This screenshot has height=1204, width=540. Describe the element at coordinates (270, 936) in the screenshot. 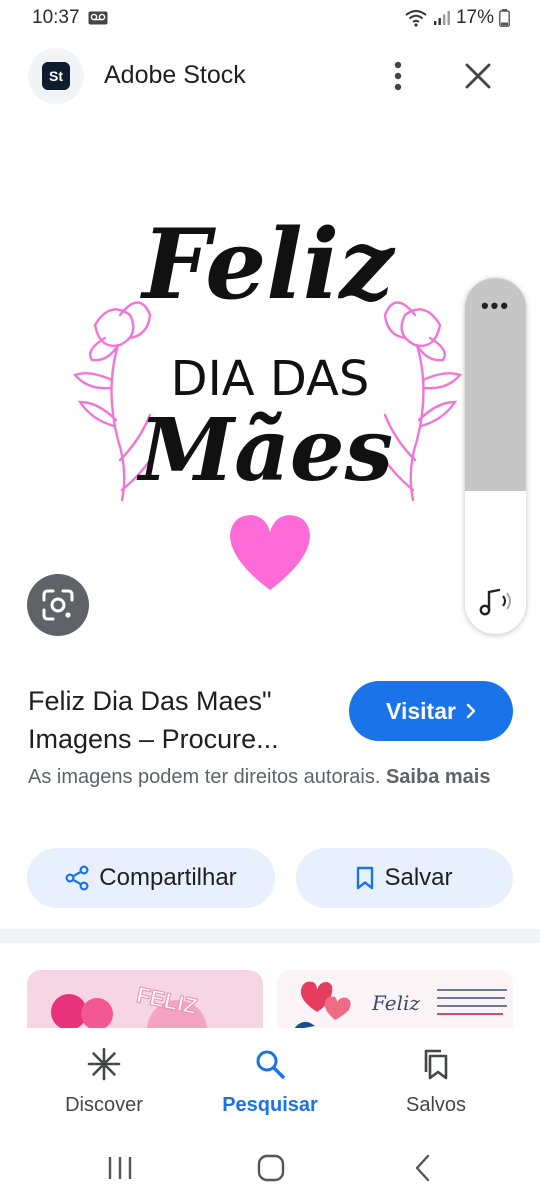

I see `section-divider` at that location.